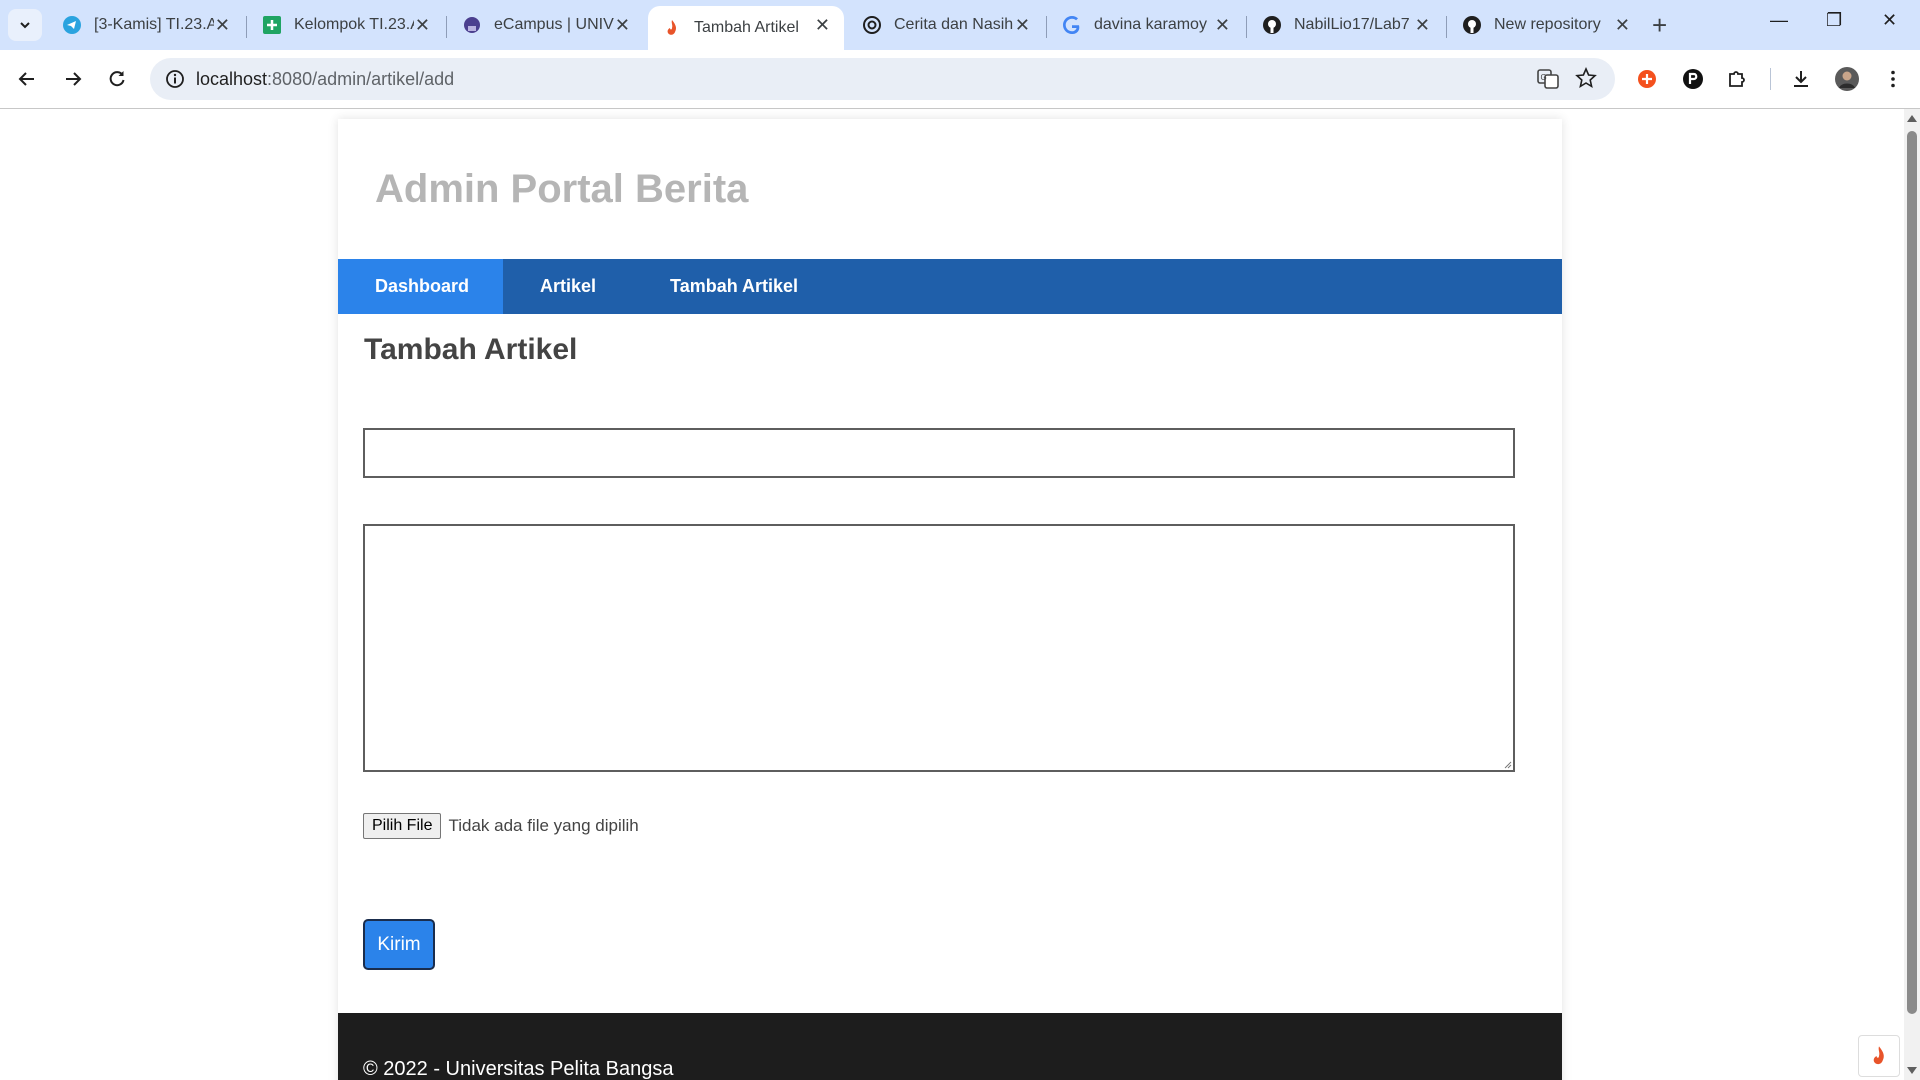 The height and width of the screenshot is (1080, 1920). I want to click on tab-label: Kelompok TI.23.A, so click(354, 24).